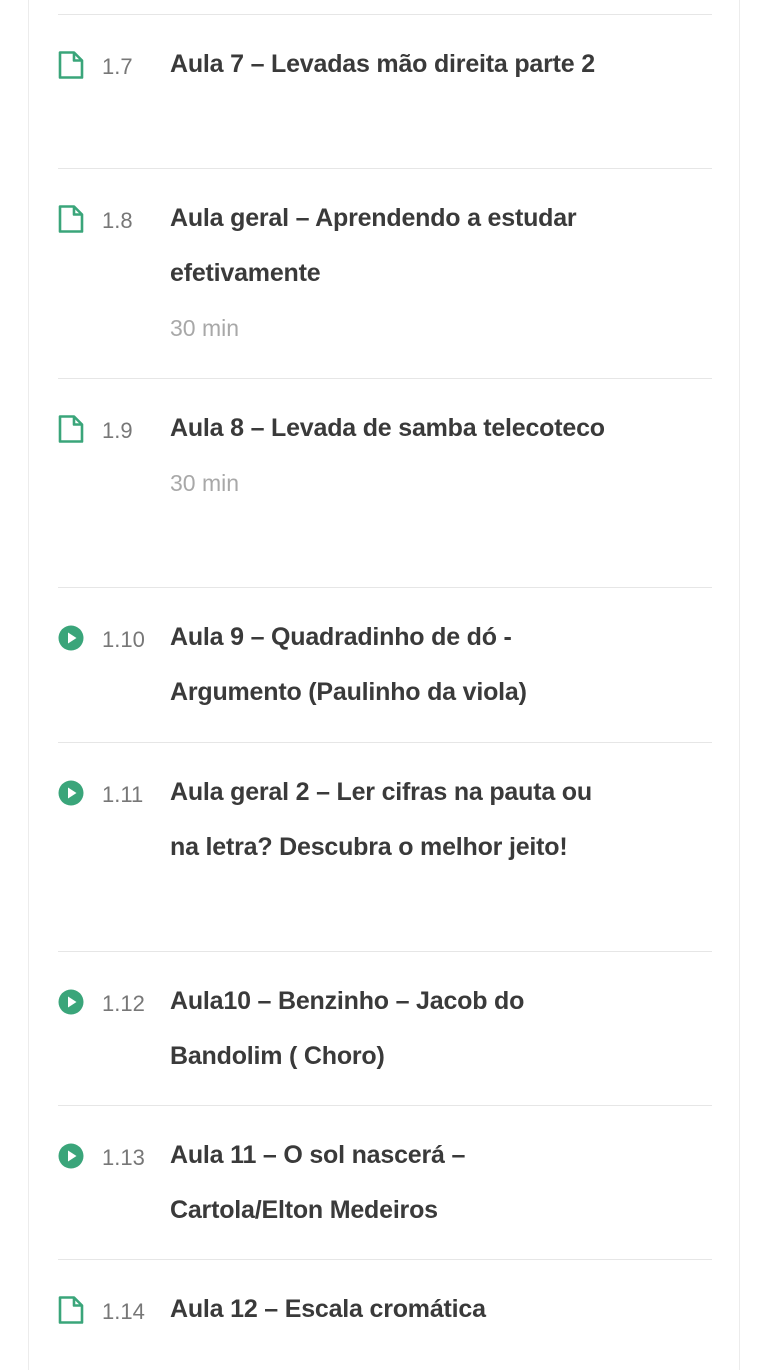 This screenshot has width=768, height=1370. What do you see at coordinates (117, 220) in the screenshot?
I see `lesson-number: 1.8` at bounding box center [117, 220].